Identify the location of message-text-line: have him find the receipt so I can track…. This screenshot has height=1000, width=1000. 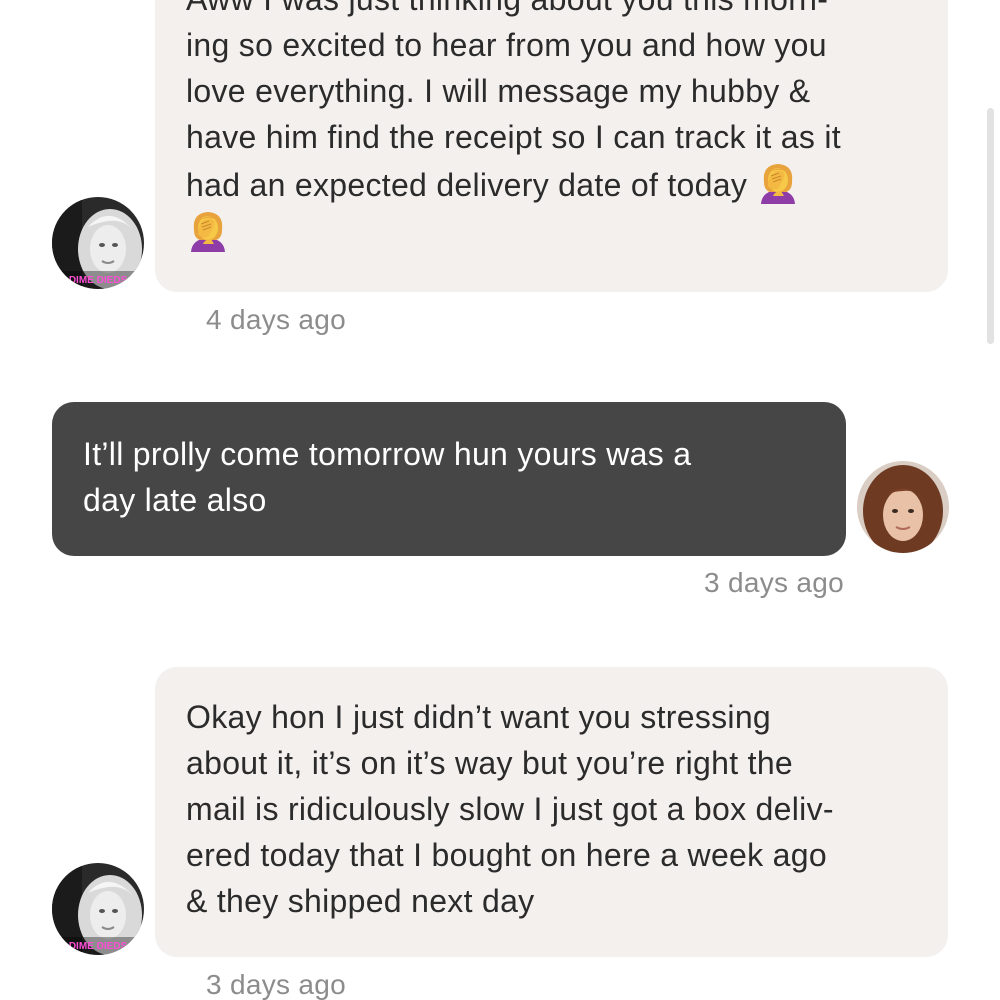
(513, 137).